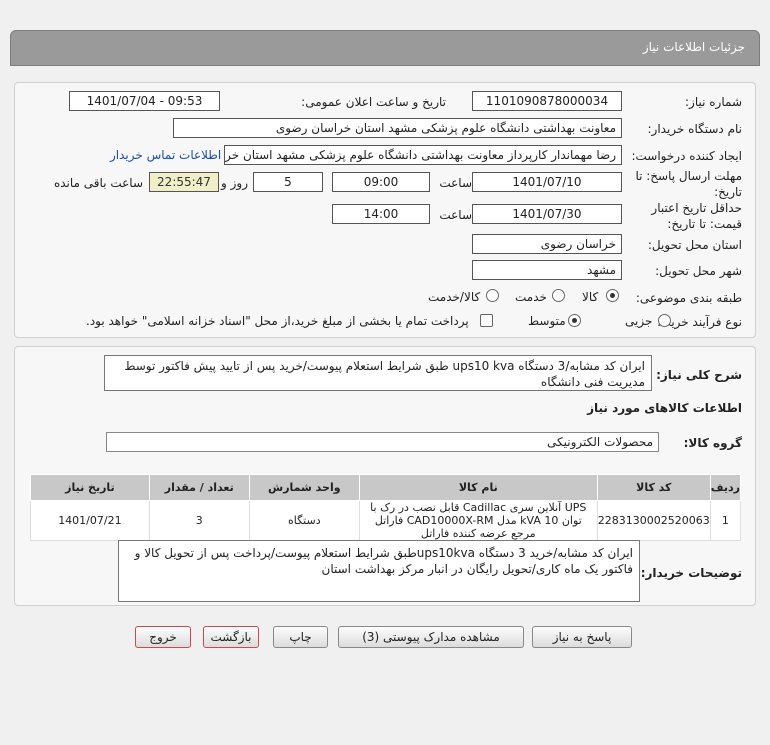 The height and width of the screenshot is (745, 770). What do you see at coordinates (725, 520) in the screenshot?
I see `cell-row: 1` at bounding box center [725, 520].